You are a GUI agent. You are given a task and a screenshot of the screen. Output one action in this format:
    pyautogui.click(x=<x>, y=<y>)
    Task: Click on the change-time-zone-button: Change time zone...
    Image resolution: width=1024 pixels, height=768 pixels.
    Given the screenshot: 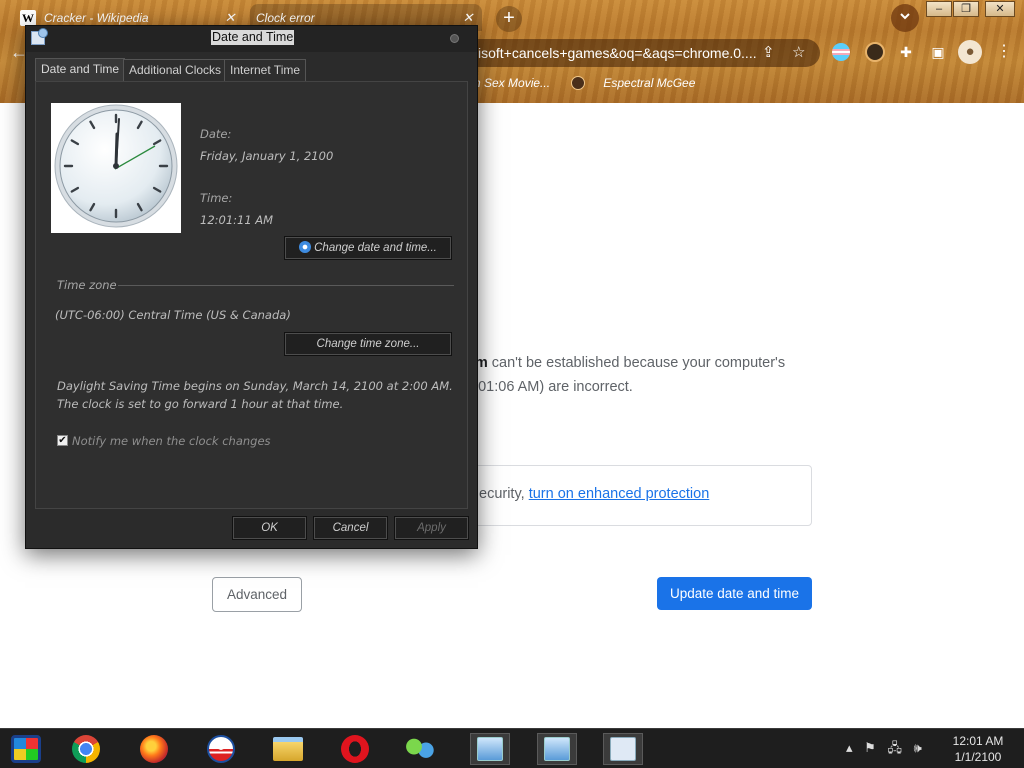 What is the action you would take?
    pyautogui.click(x=368, y=344)
    